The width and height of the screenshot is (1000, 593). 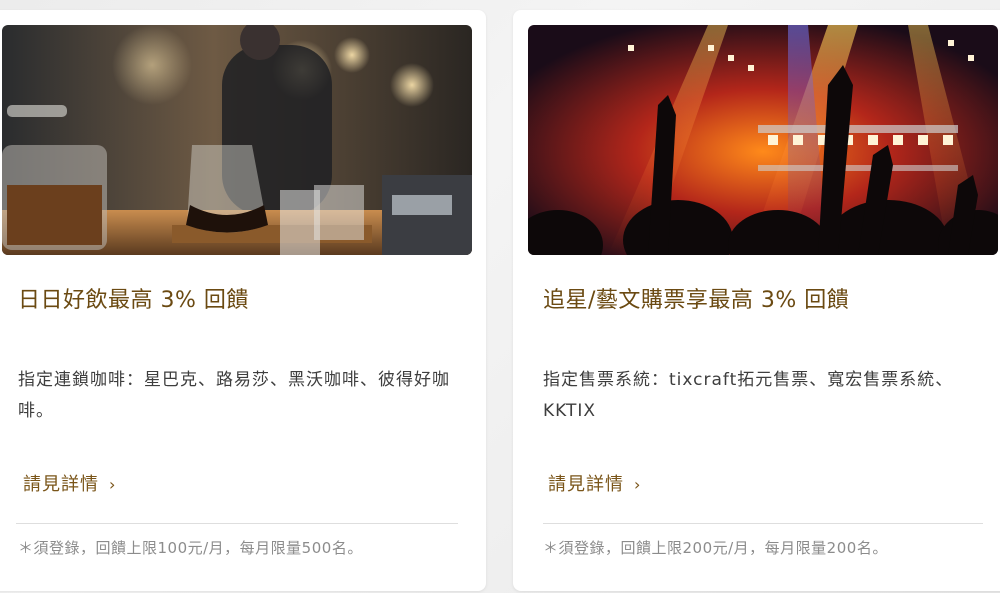 What do you see at coordinates (133, 300) in the screenshot?
I see `card-title: 日日好飲最高 3% 回饋` at bounding box center [133, 300].